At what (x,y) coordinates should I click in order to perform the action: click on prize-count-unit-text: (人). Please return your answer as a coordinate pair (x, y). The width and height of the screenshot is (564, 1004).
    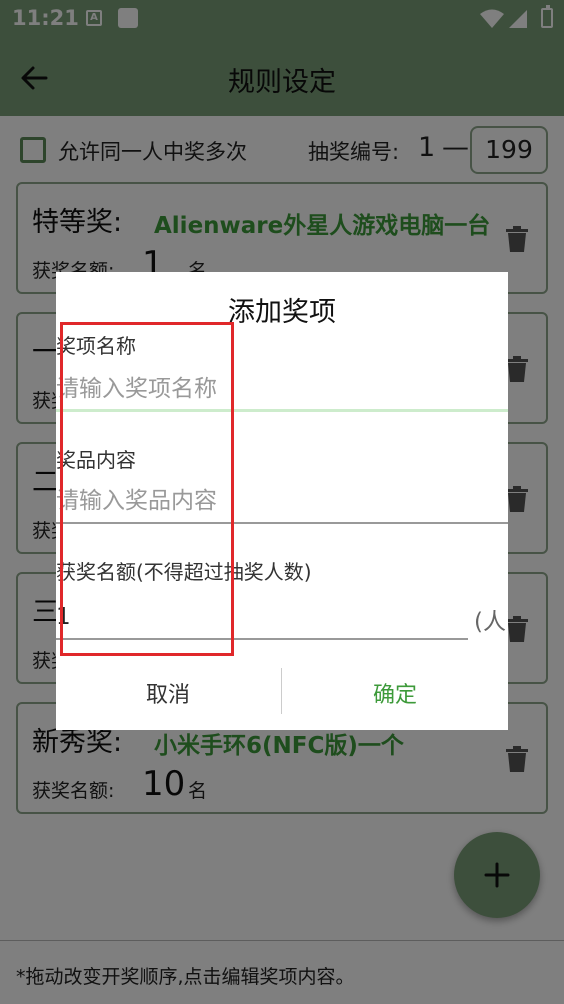
    Looking at the image, I should click on (491, 622).